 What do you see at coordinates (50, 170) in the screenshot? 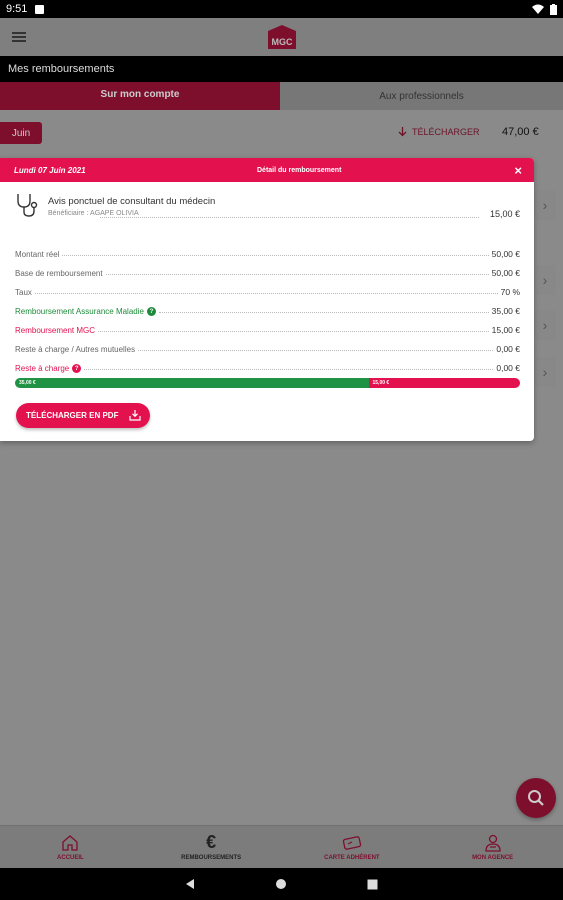
I see `modal-date: Lundi 07 Juin 2021` at bounding box center [50, 170].